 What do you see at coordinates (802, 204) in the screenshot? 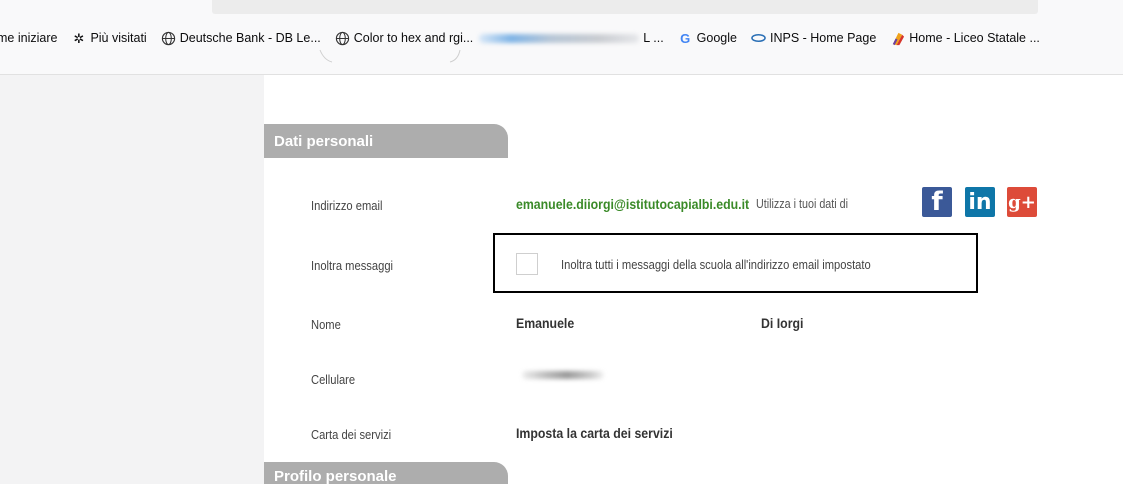
I see `social-login-note: Utilizza i tuoi dati di` at bounding box center [802, 204].